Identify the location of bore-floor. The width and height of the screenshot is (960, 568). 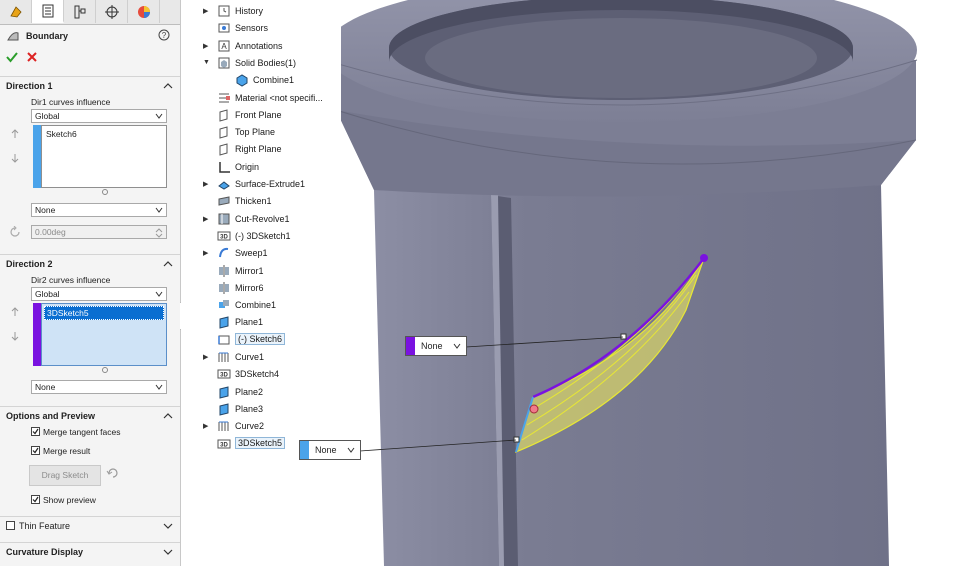
(621, 58).